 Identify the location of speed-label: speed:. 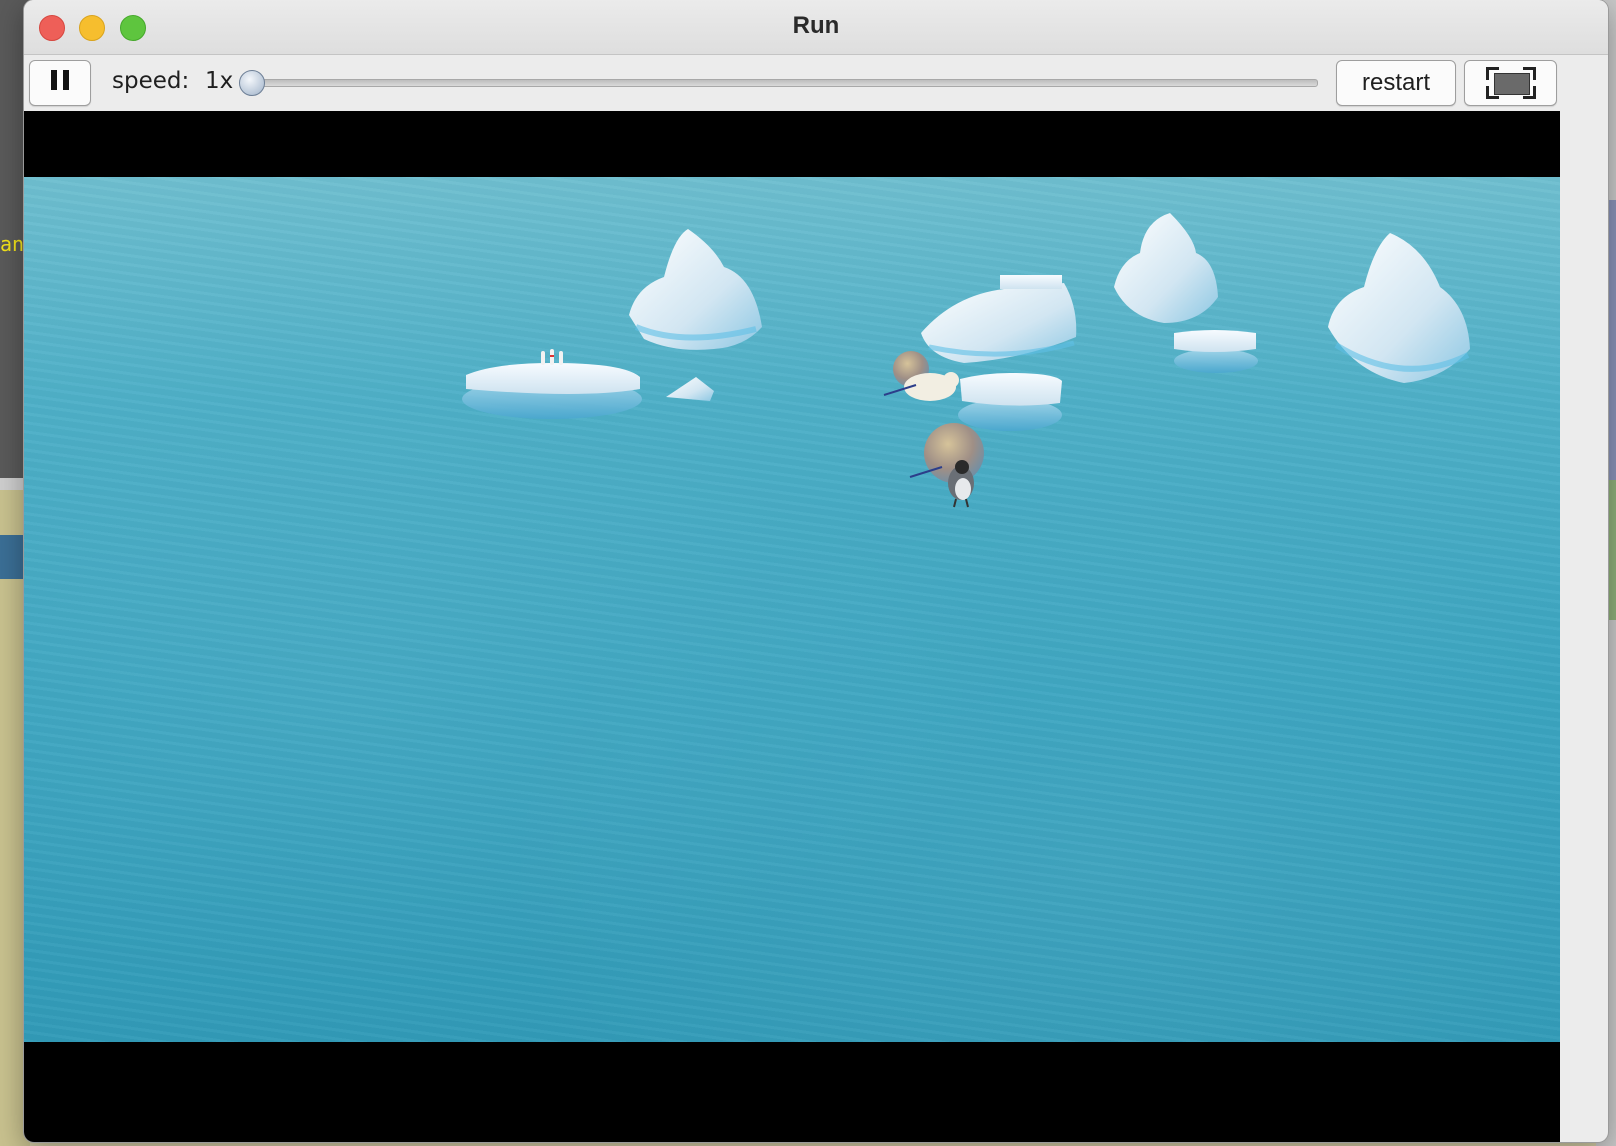
(151, 81).